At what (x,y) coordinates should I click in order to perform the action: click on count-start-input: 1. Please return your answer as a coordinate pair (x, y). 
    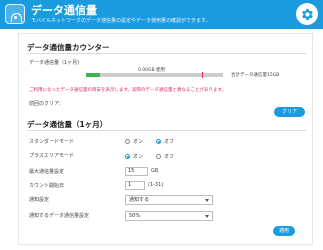
    Looking at the image, I should click on (135, 185).